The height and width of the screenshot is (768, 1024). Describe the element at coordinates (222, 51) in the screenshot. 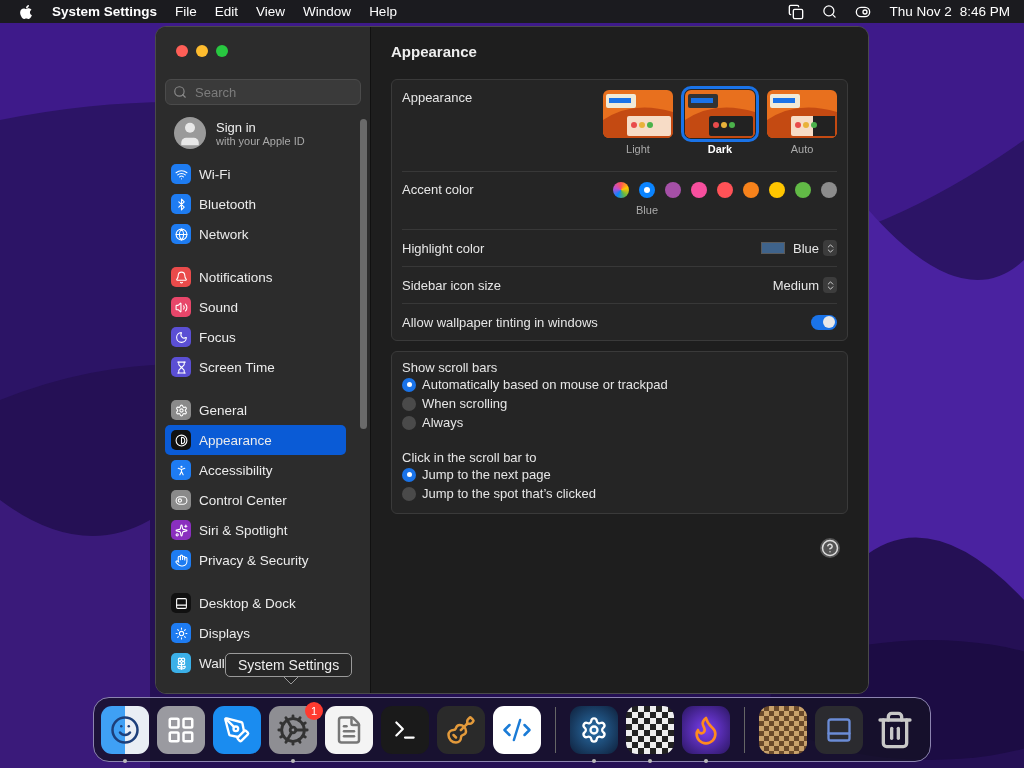

I see `zoom-button` at that location.